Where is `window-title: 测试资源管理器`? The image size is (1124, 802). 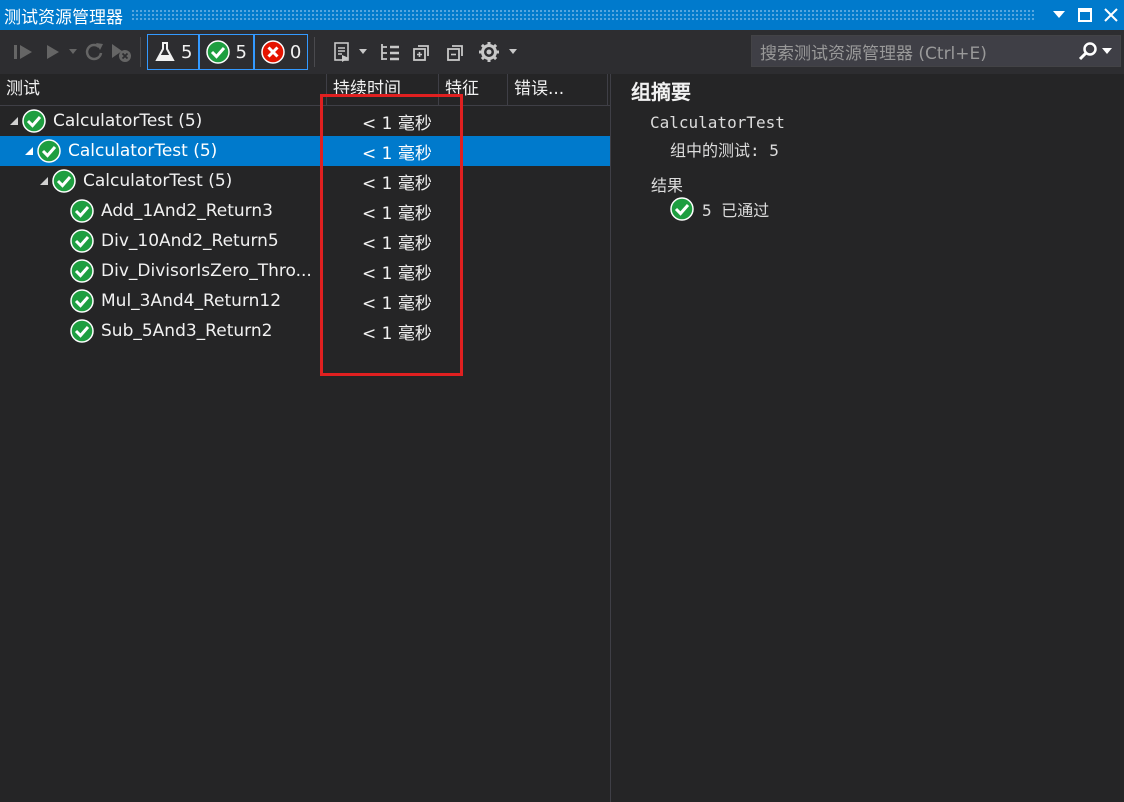 window-title: 测试资源管理器 is located at coordinates (63, 17).